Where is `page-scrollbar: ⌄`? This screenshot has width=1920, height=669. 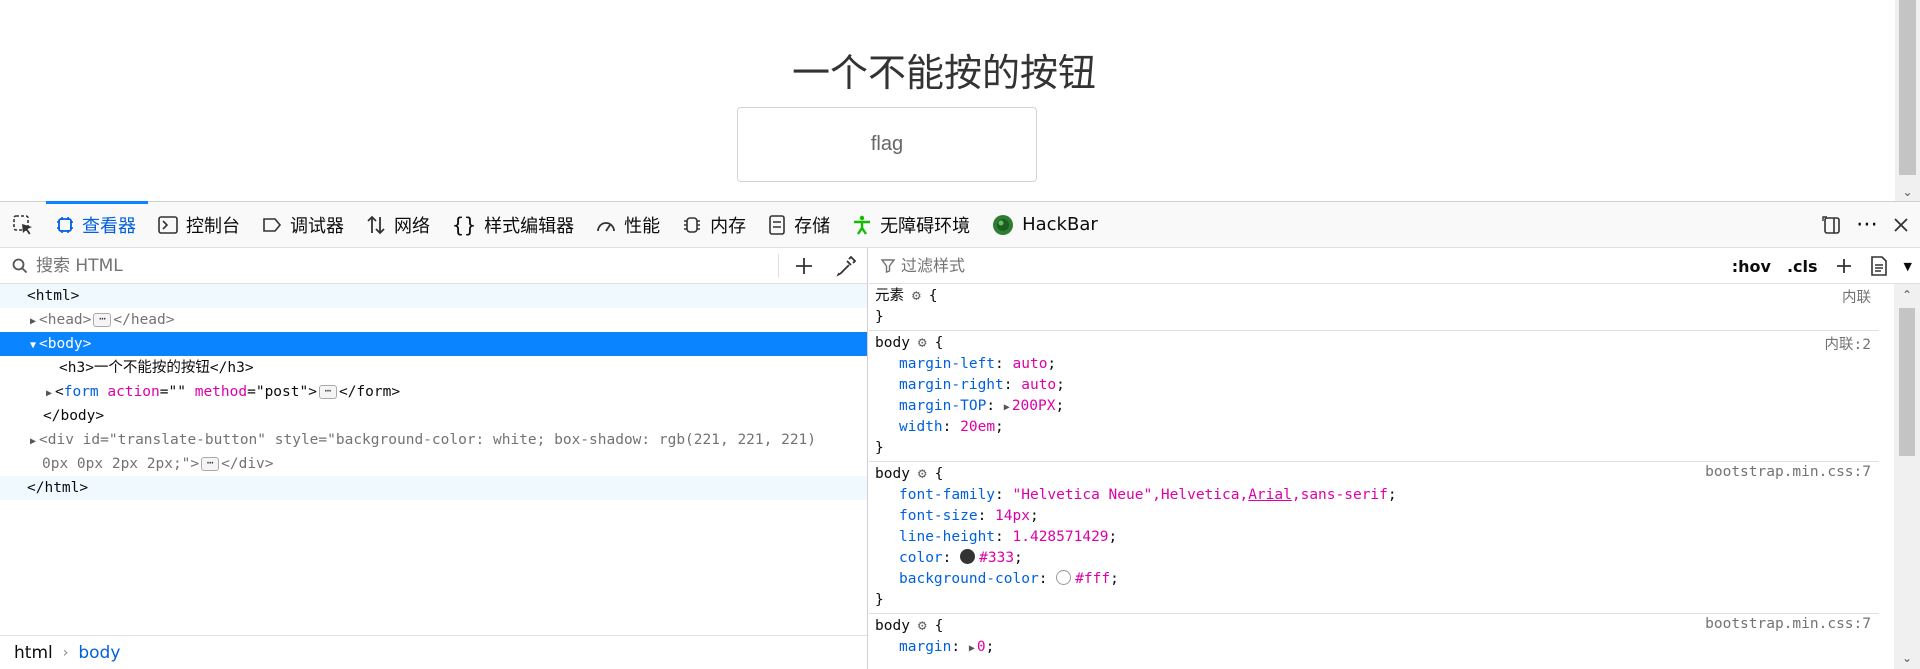 page-scrollbar: ⌄ is located at coordinates (1907, 100).